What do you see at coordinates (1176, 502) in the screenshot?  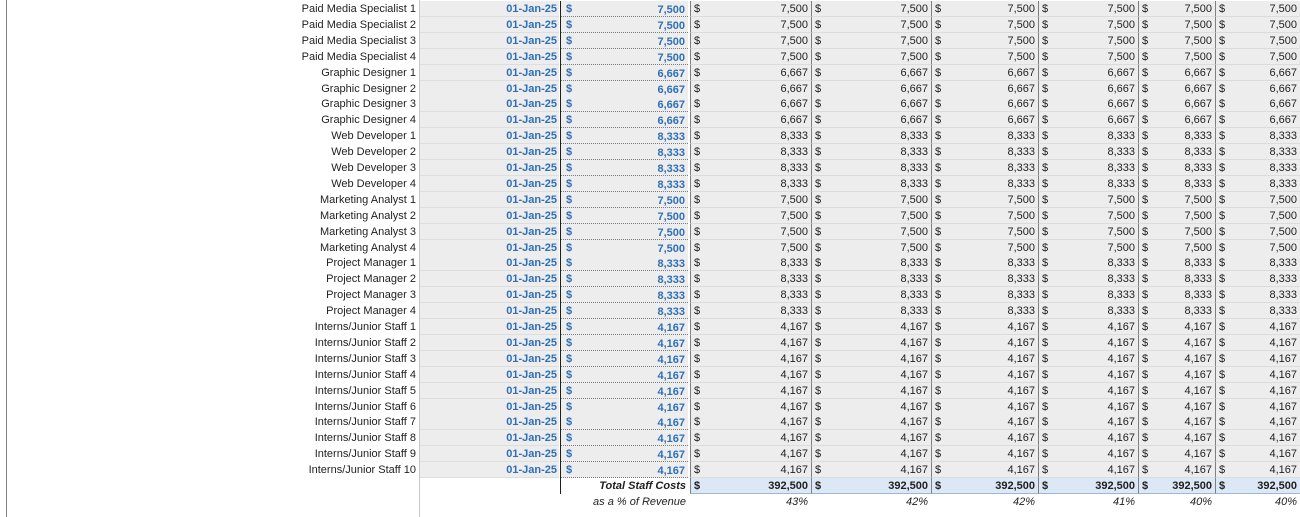 I see `pct-of-revenue-cell: 40%` at bounding box center [1176, 502].